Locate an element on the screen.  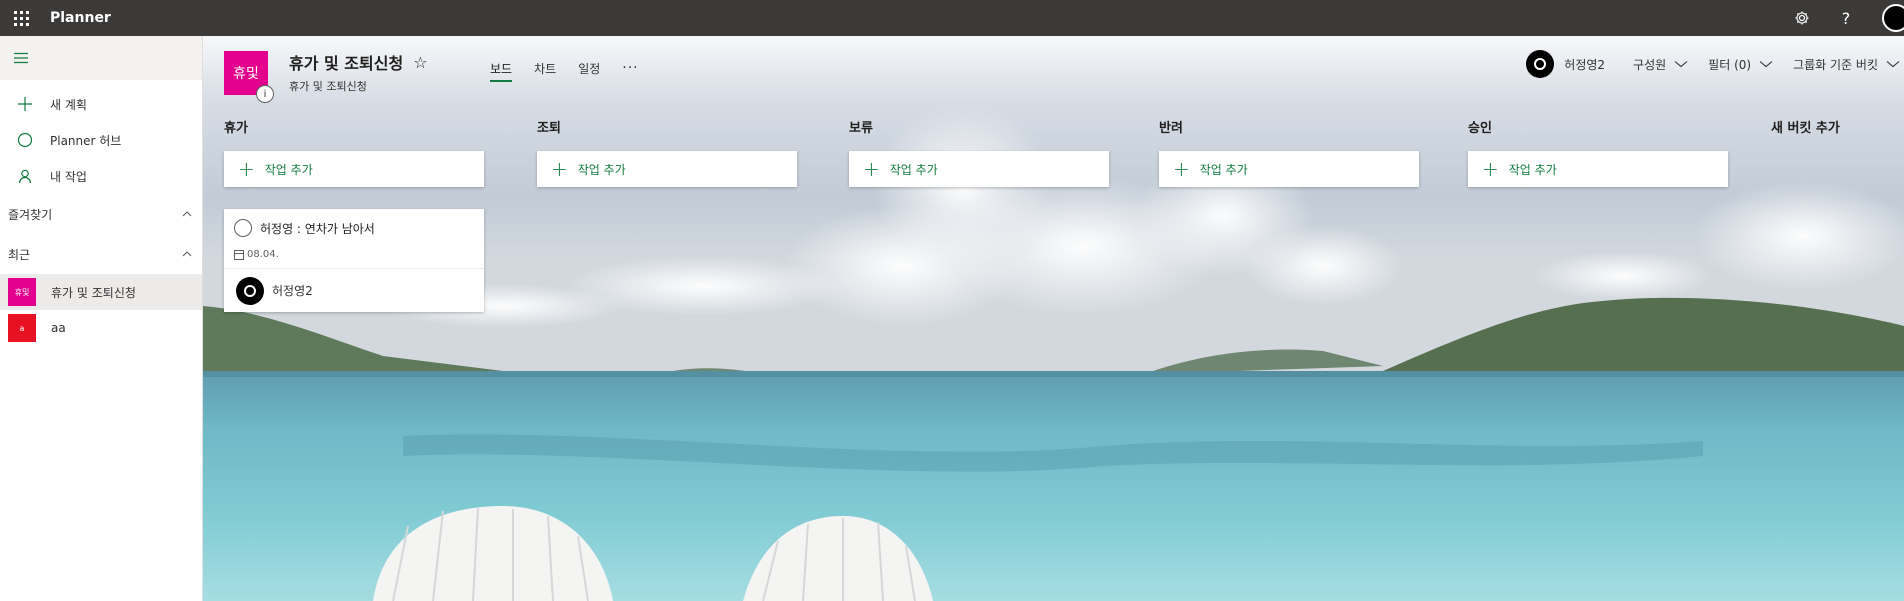
tab-board: 보드 is located at coordinates (501, 68).